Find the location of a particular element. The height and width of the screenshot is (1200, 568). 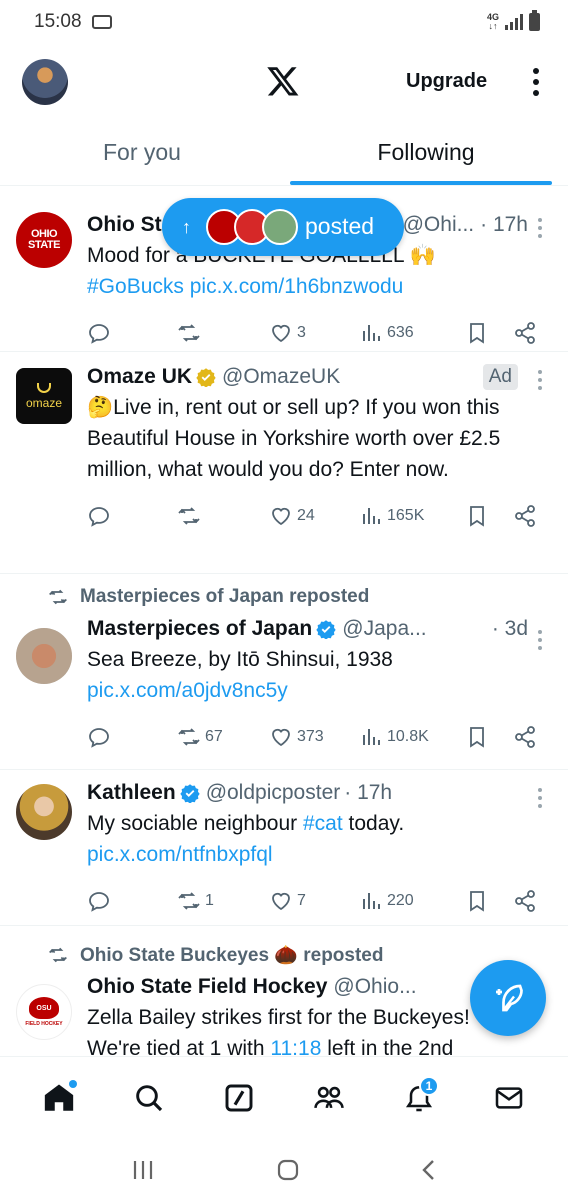

nav-search is located at coordinates (149, 1098).